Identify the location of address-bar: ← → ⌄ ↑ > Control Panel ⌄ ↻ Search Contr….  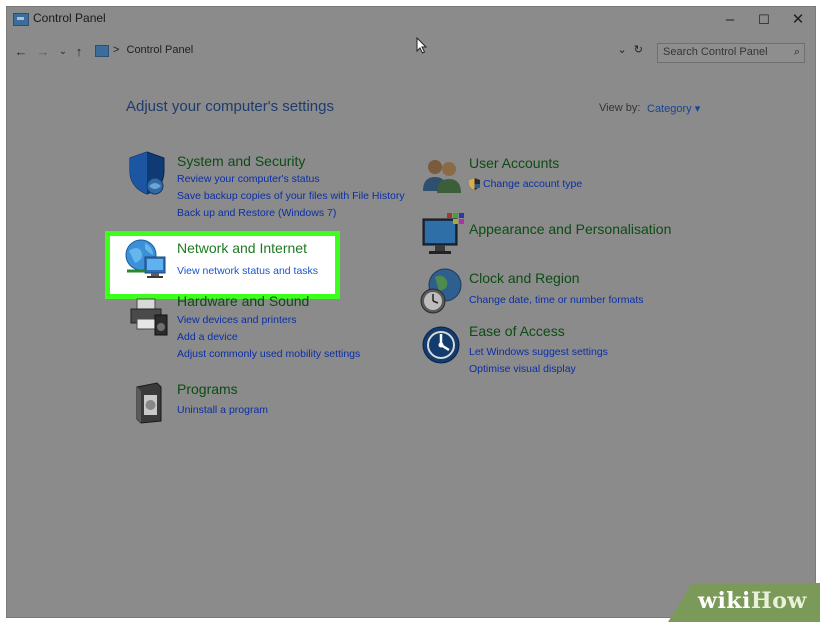
(411, 53).